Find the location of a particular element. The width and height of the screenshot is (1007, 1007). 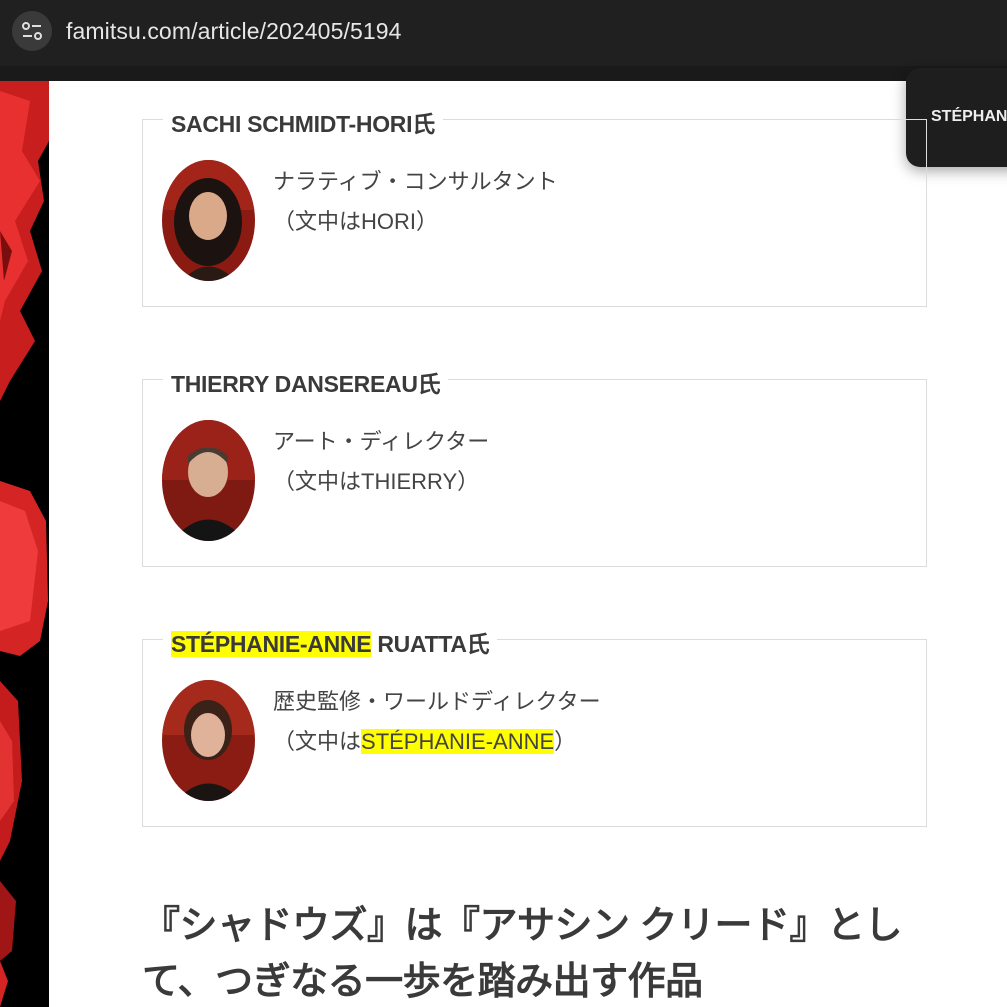

tune-icon is located at coordinates (32, 31).